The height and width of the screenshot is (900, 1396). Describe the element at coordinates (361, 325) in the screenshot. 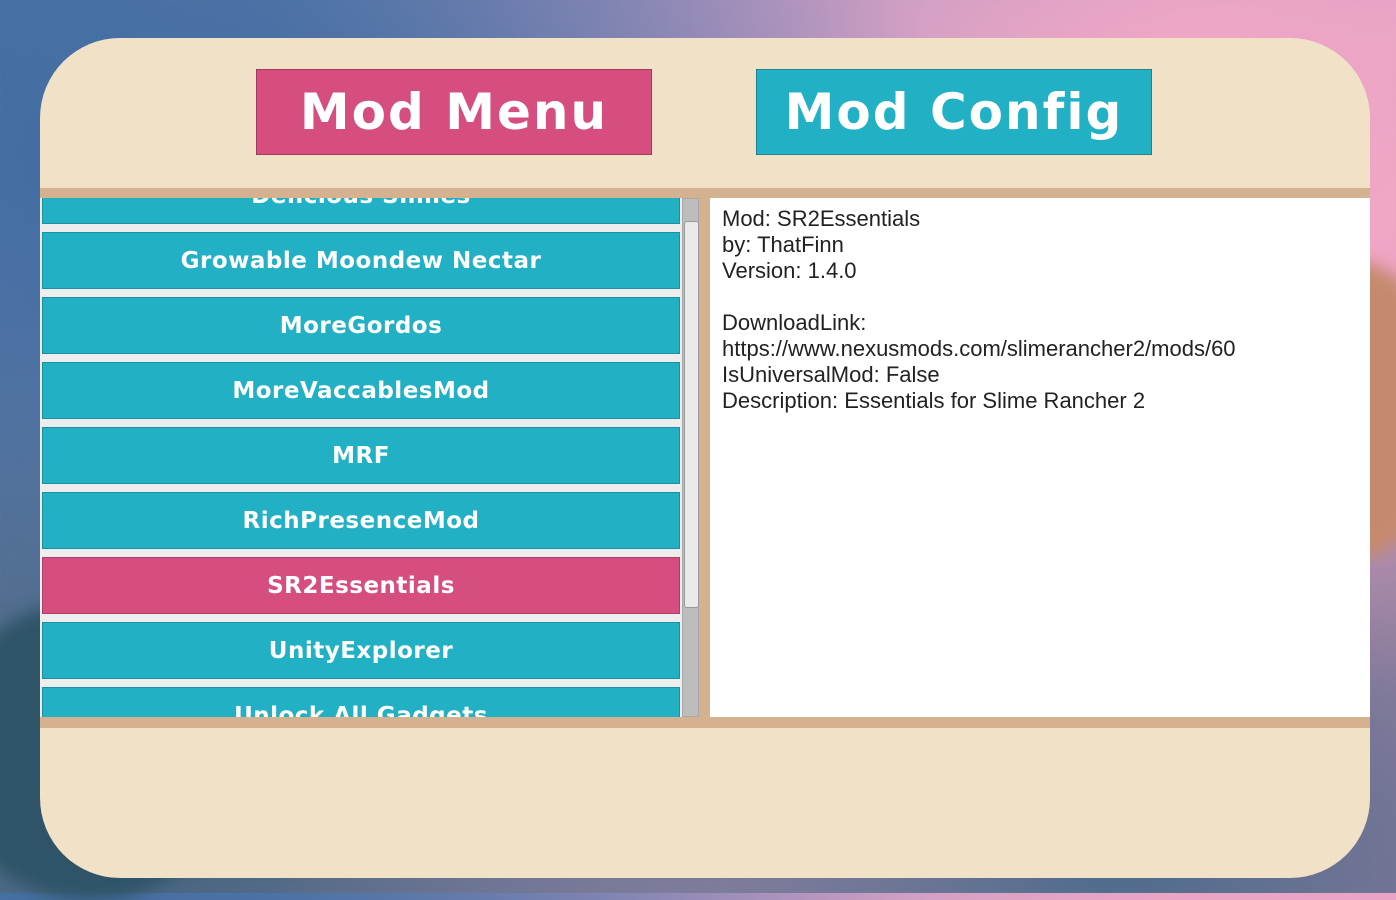

I see `mod-list-item: MoreGordos` at that location.